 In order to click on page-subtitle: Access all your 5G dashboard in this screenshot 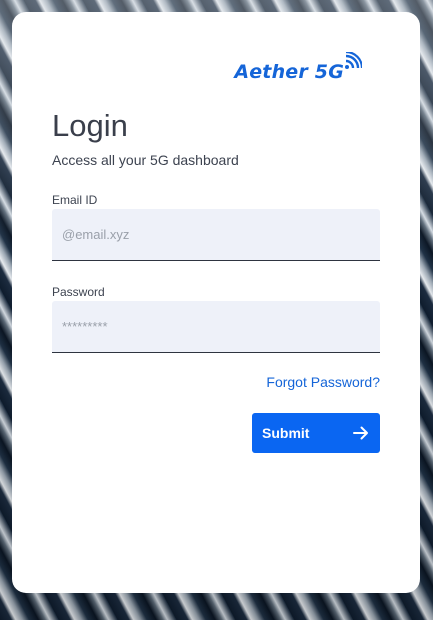, I will do `click(145, 160)`.